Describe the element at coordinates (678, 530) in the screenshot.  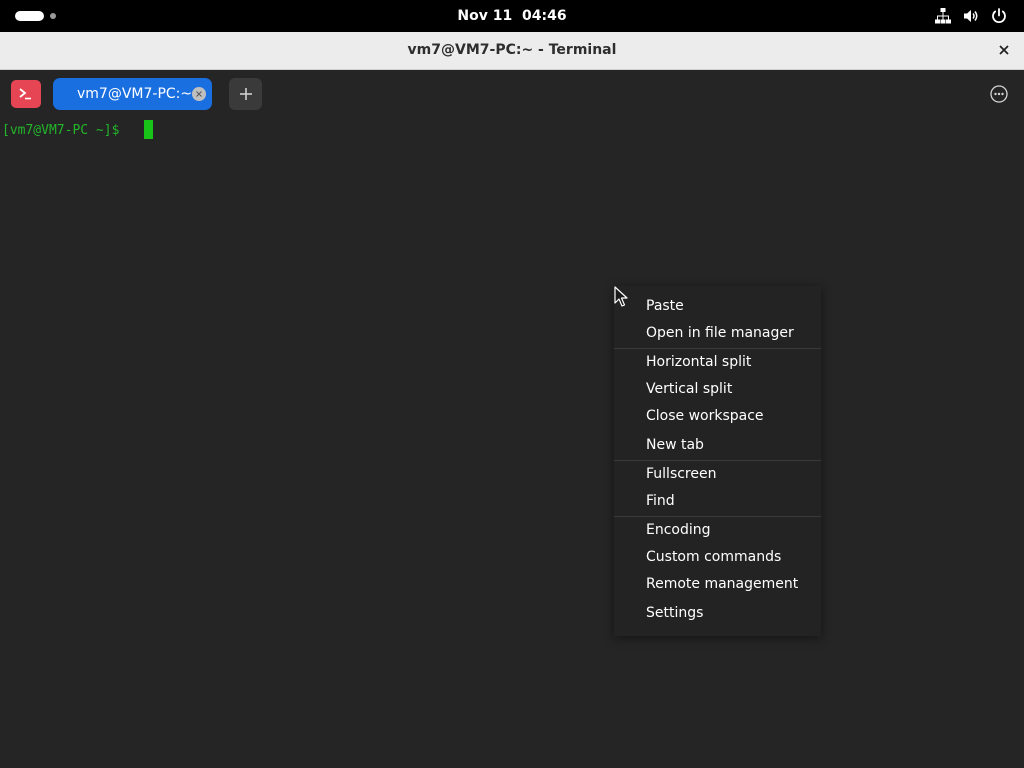
I see `menu-item-label: Encoding` at that location.